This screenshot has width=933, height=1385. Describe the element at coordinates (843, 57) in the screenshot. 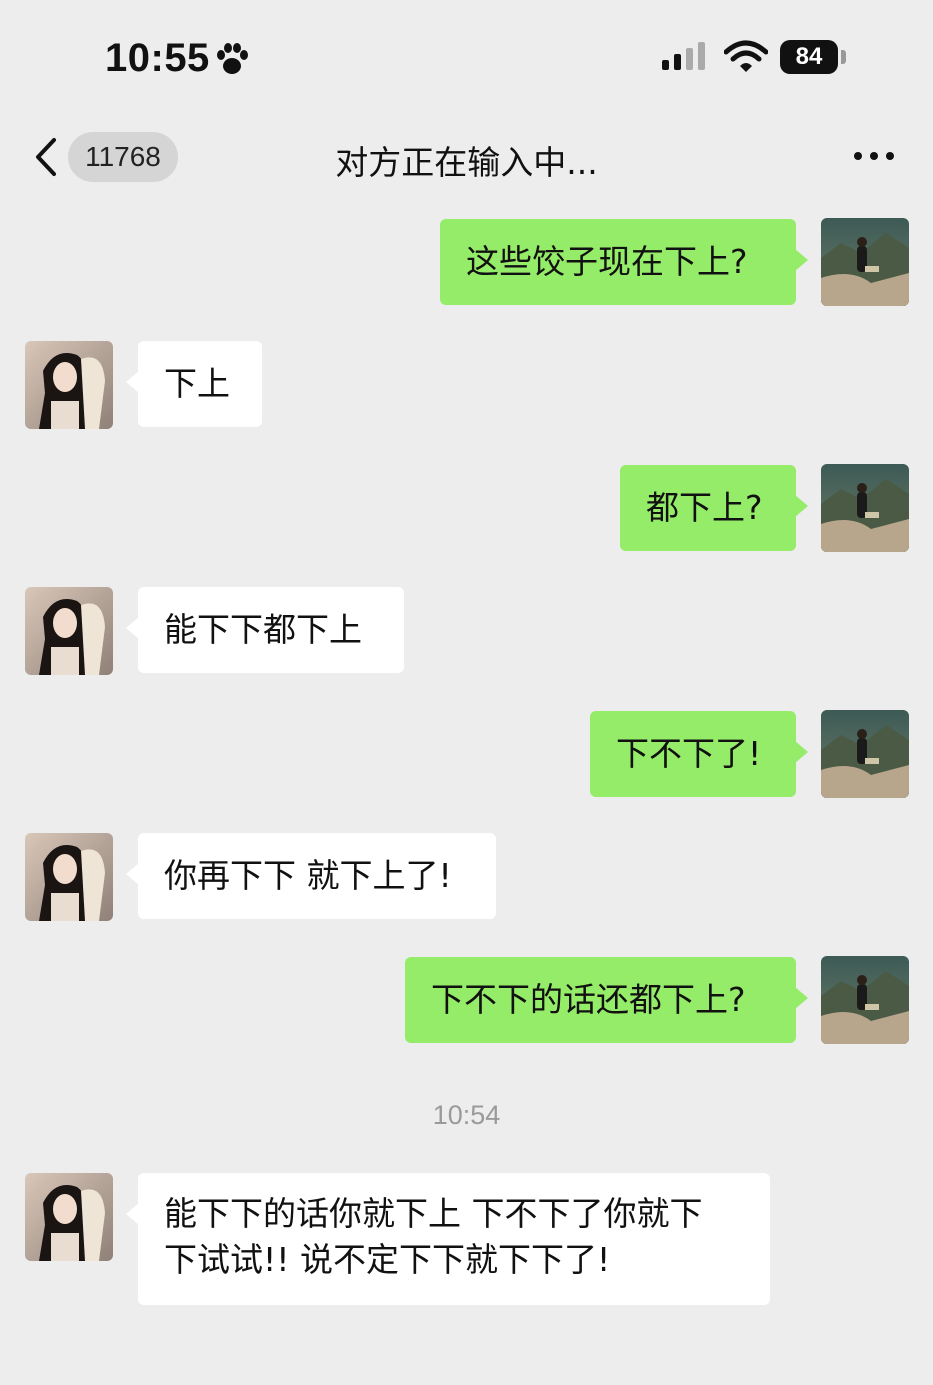

I see `battery-tip` at that location.